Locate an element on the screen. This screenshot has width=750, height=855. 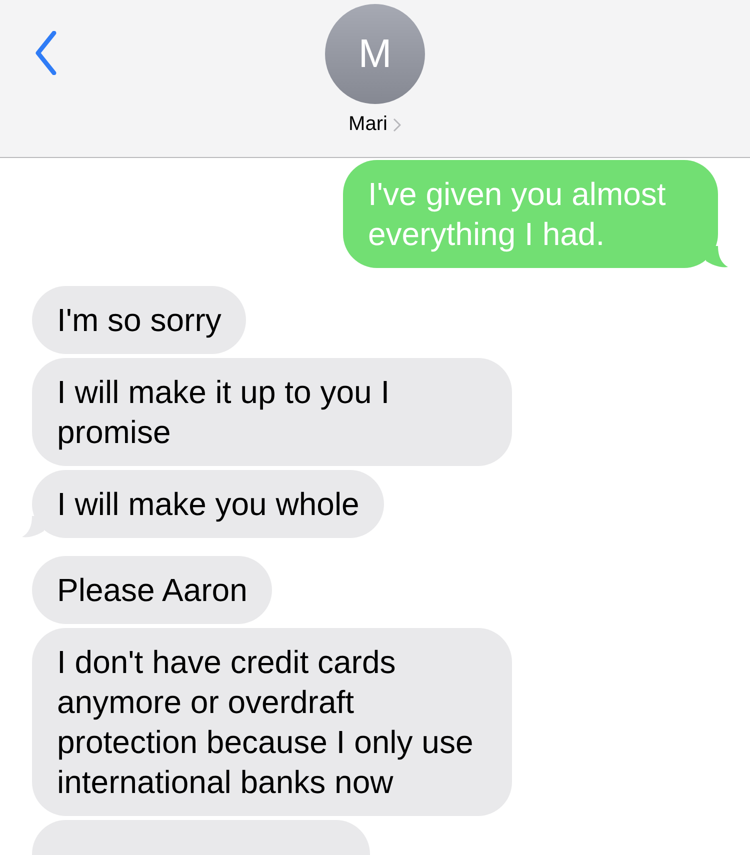
received-message-bubble: I'm so sorry is located at coordinates (139, 320).